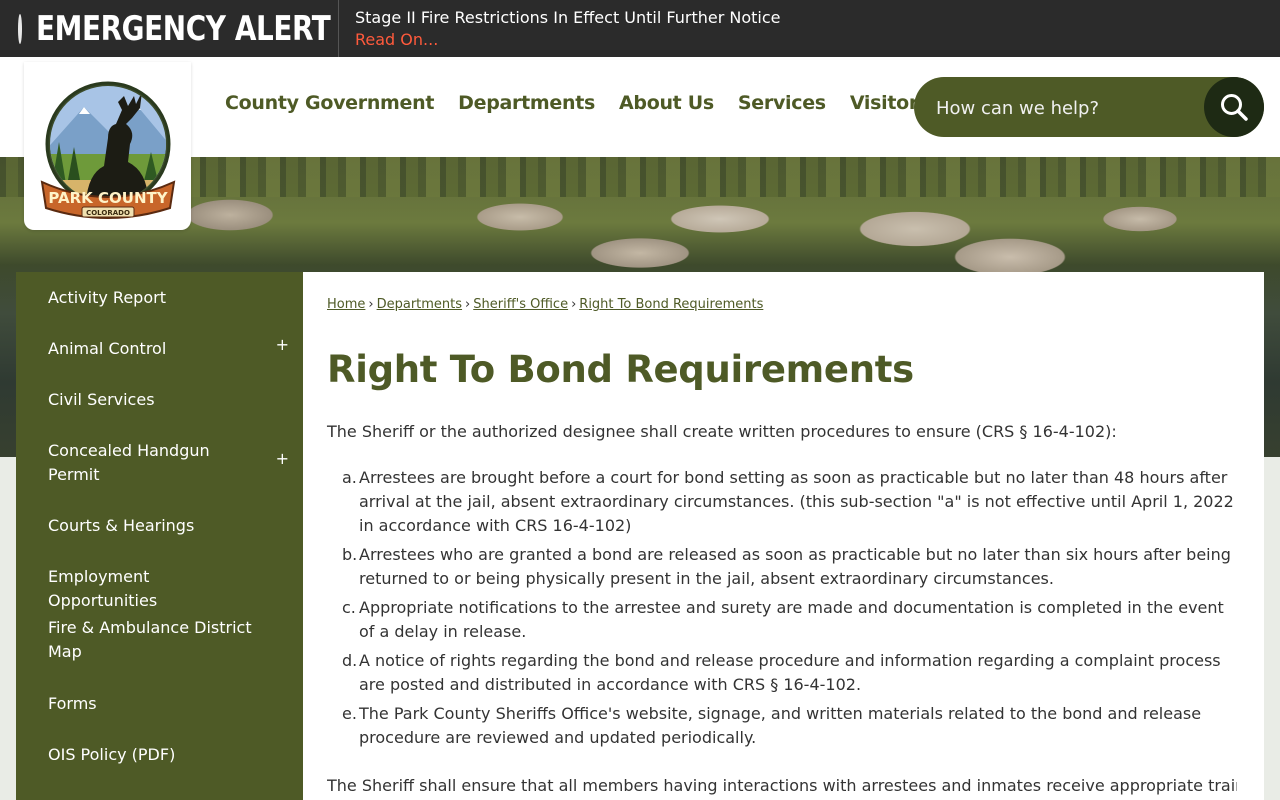 The height and width of the screenshot is (800, 1280). I want to click on hero-treeline, so click(640, 177).